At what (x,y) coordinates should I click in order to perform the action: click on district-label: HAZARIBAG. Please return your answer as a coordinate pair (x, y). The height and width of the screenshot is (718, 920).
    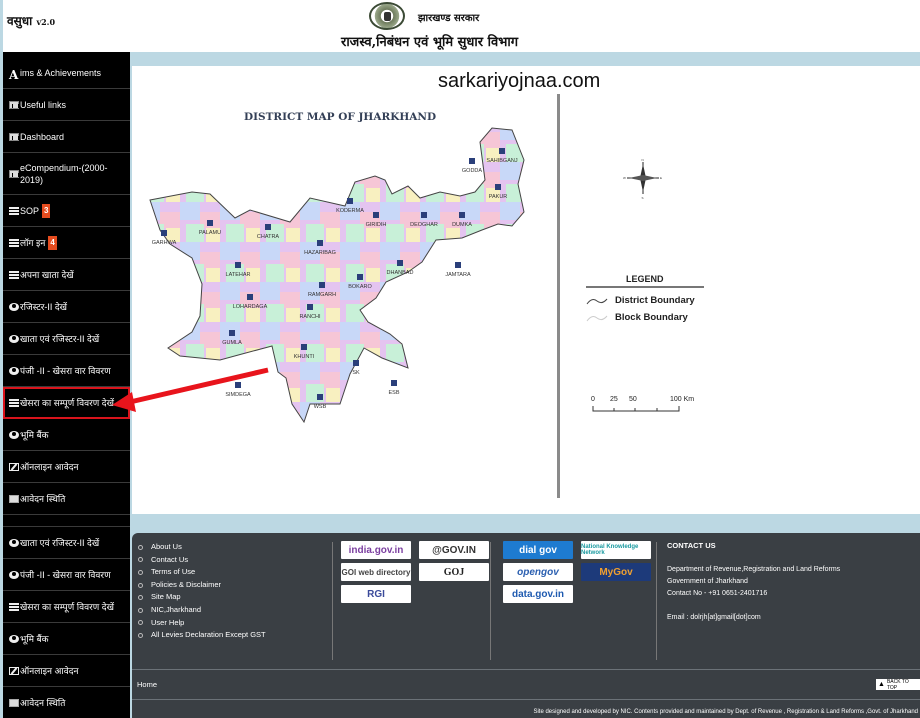
    Looking at the image, I should click on (320, 253).